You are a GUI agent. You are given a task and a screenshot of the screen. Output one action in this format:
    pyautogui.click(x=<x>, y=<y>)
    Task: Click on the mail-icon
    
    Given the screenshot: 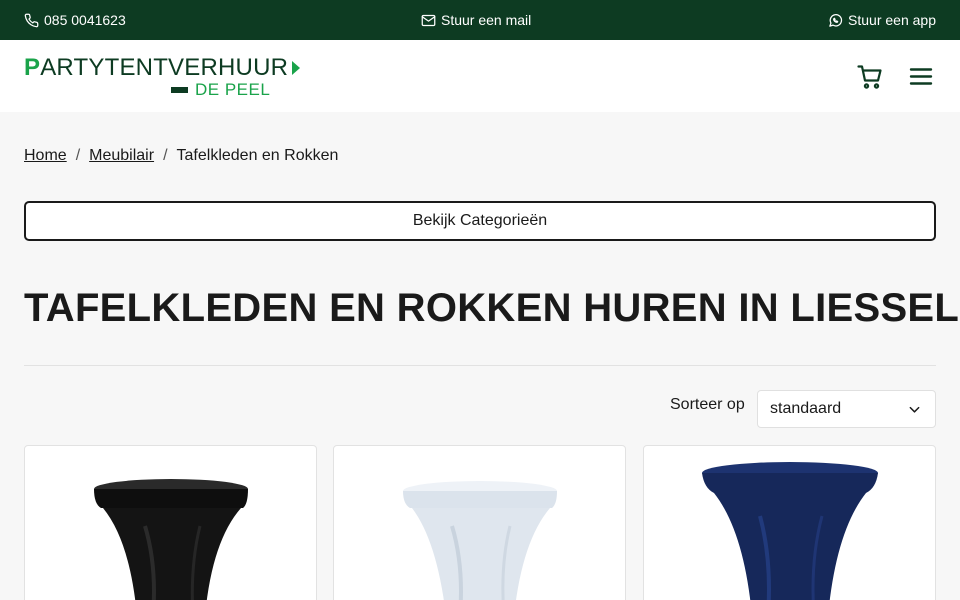 What is the action you would take?
    pyautogui.click(x=428, y=20)
    